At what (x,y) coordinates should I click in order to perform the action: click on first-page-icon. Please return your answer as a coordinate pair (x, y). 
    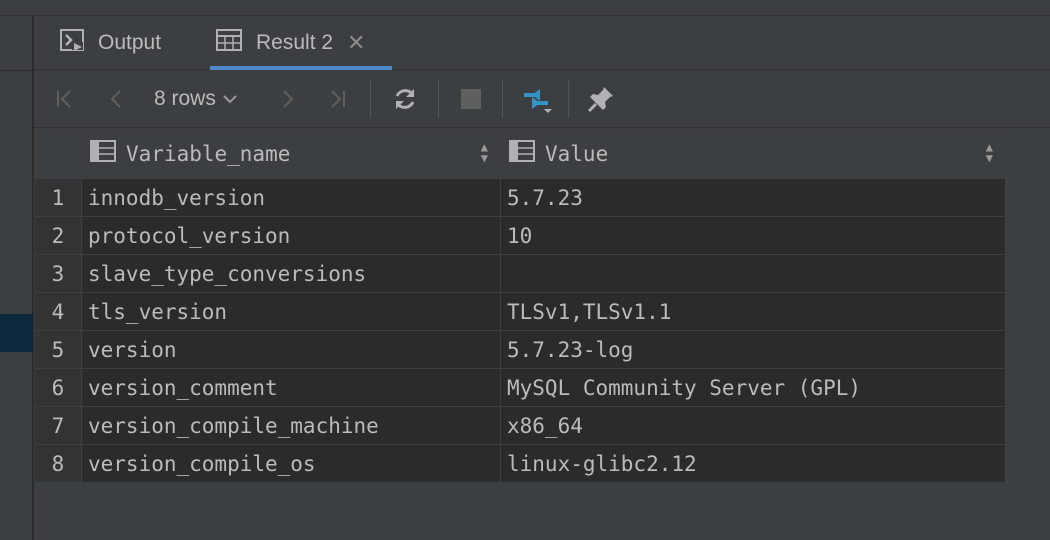
    Looking at the image, I should click on (65, 99).